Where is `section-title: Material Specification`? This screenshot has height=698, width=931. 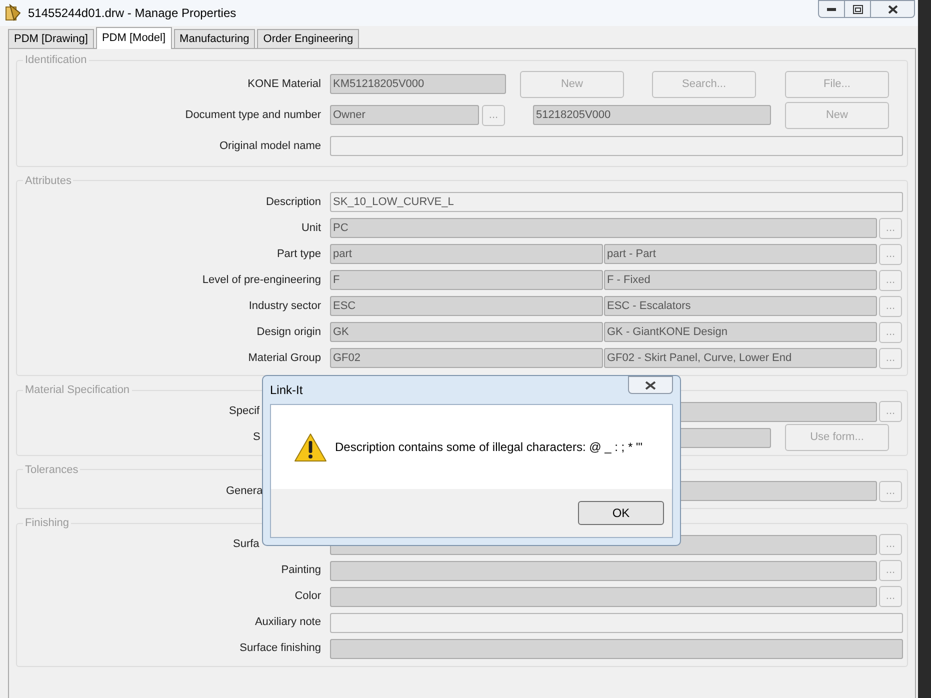 section-title: Material Specification is located at coordinates (77, 390).